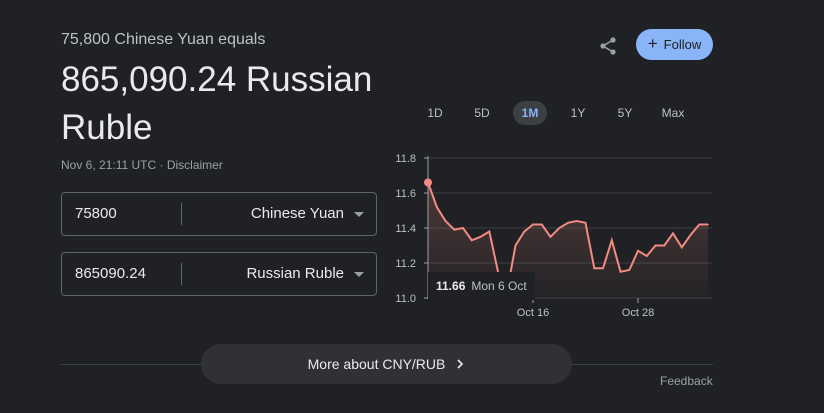 The height and width of the screenshot is (413, 824). I want to click on x-tick-label: Oct 28, so click(638, 313).